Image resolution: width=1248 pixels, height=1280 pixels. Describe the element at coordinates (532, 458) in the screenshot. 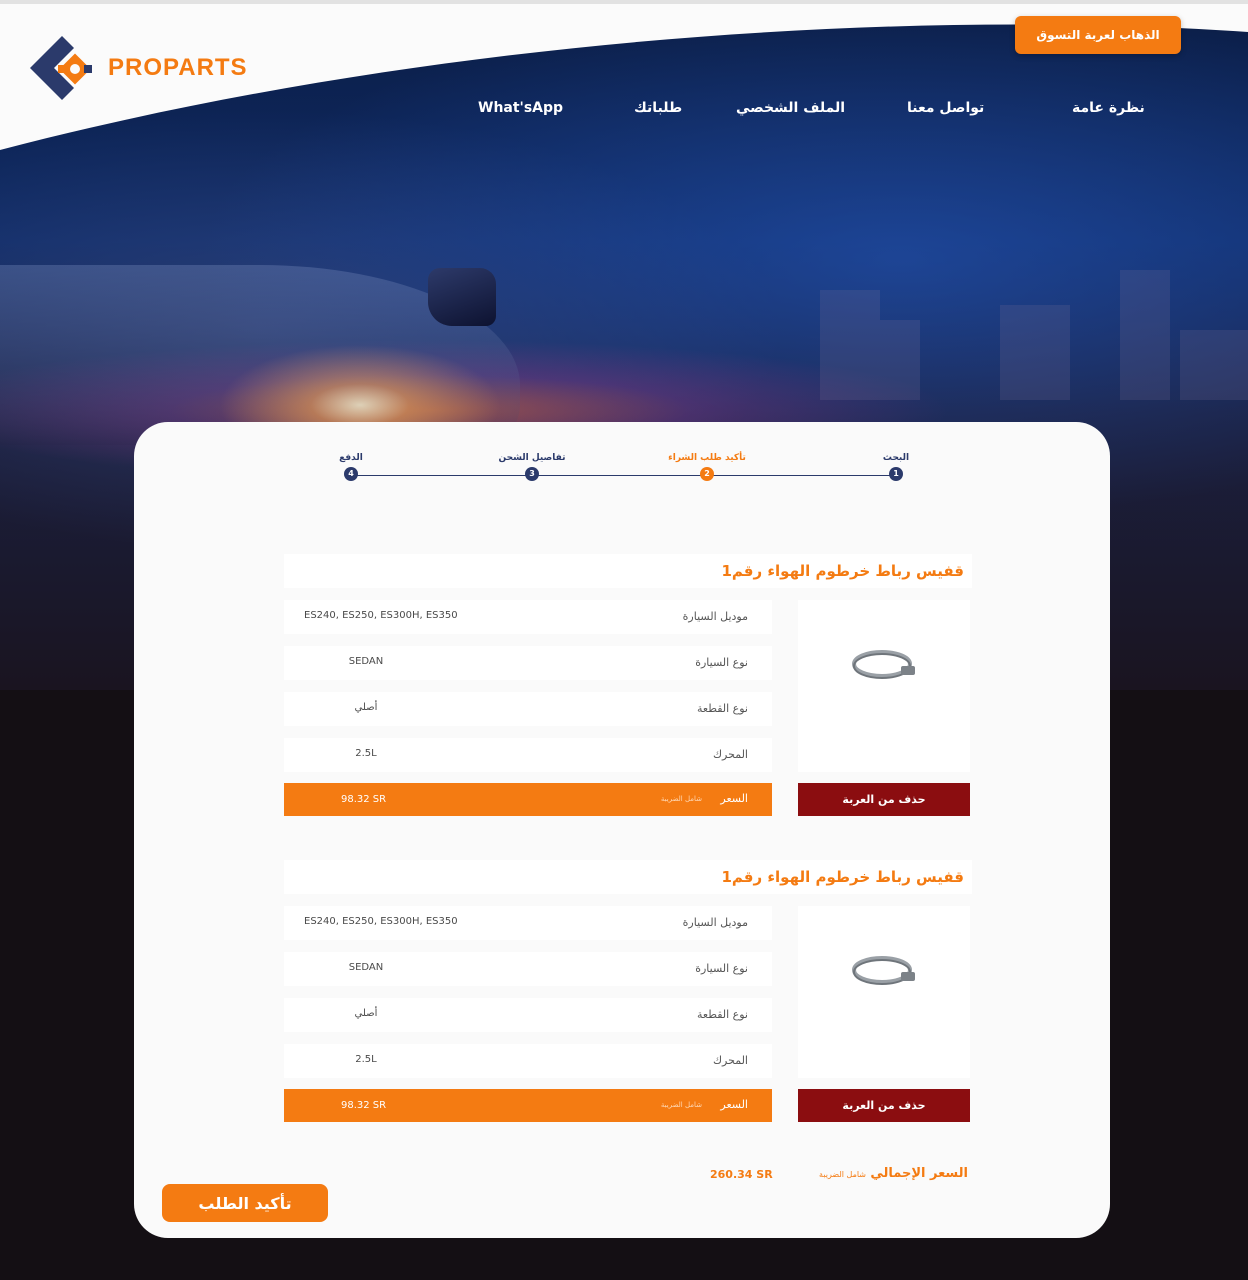

I see `step-label: تفاصيل الشحن` at that location.